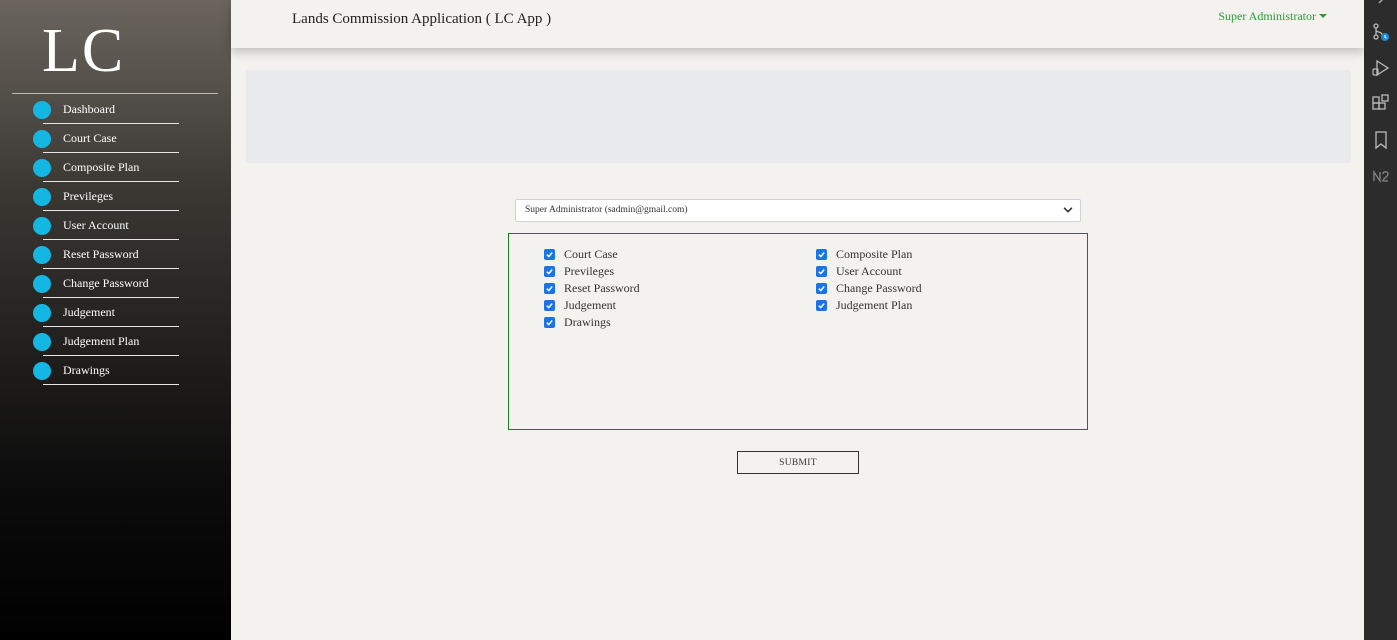  I want to click on permission-label: Change Password, so click(879, 288).